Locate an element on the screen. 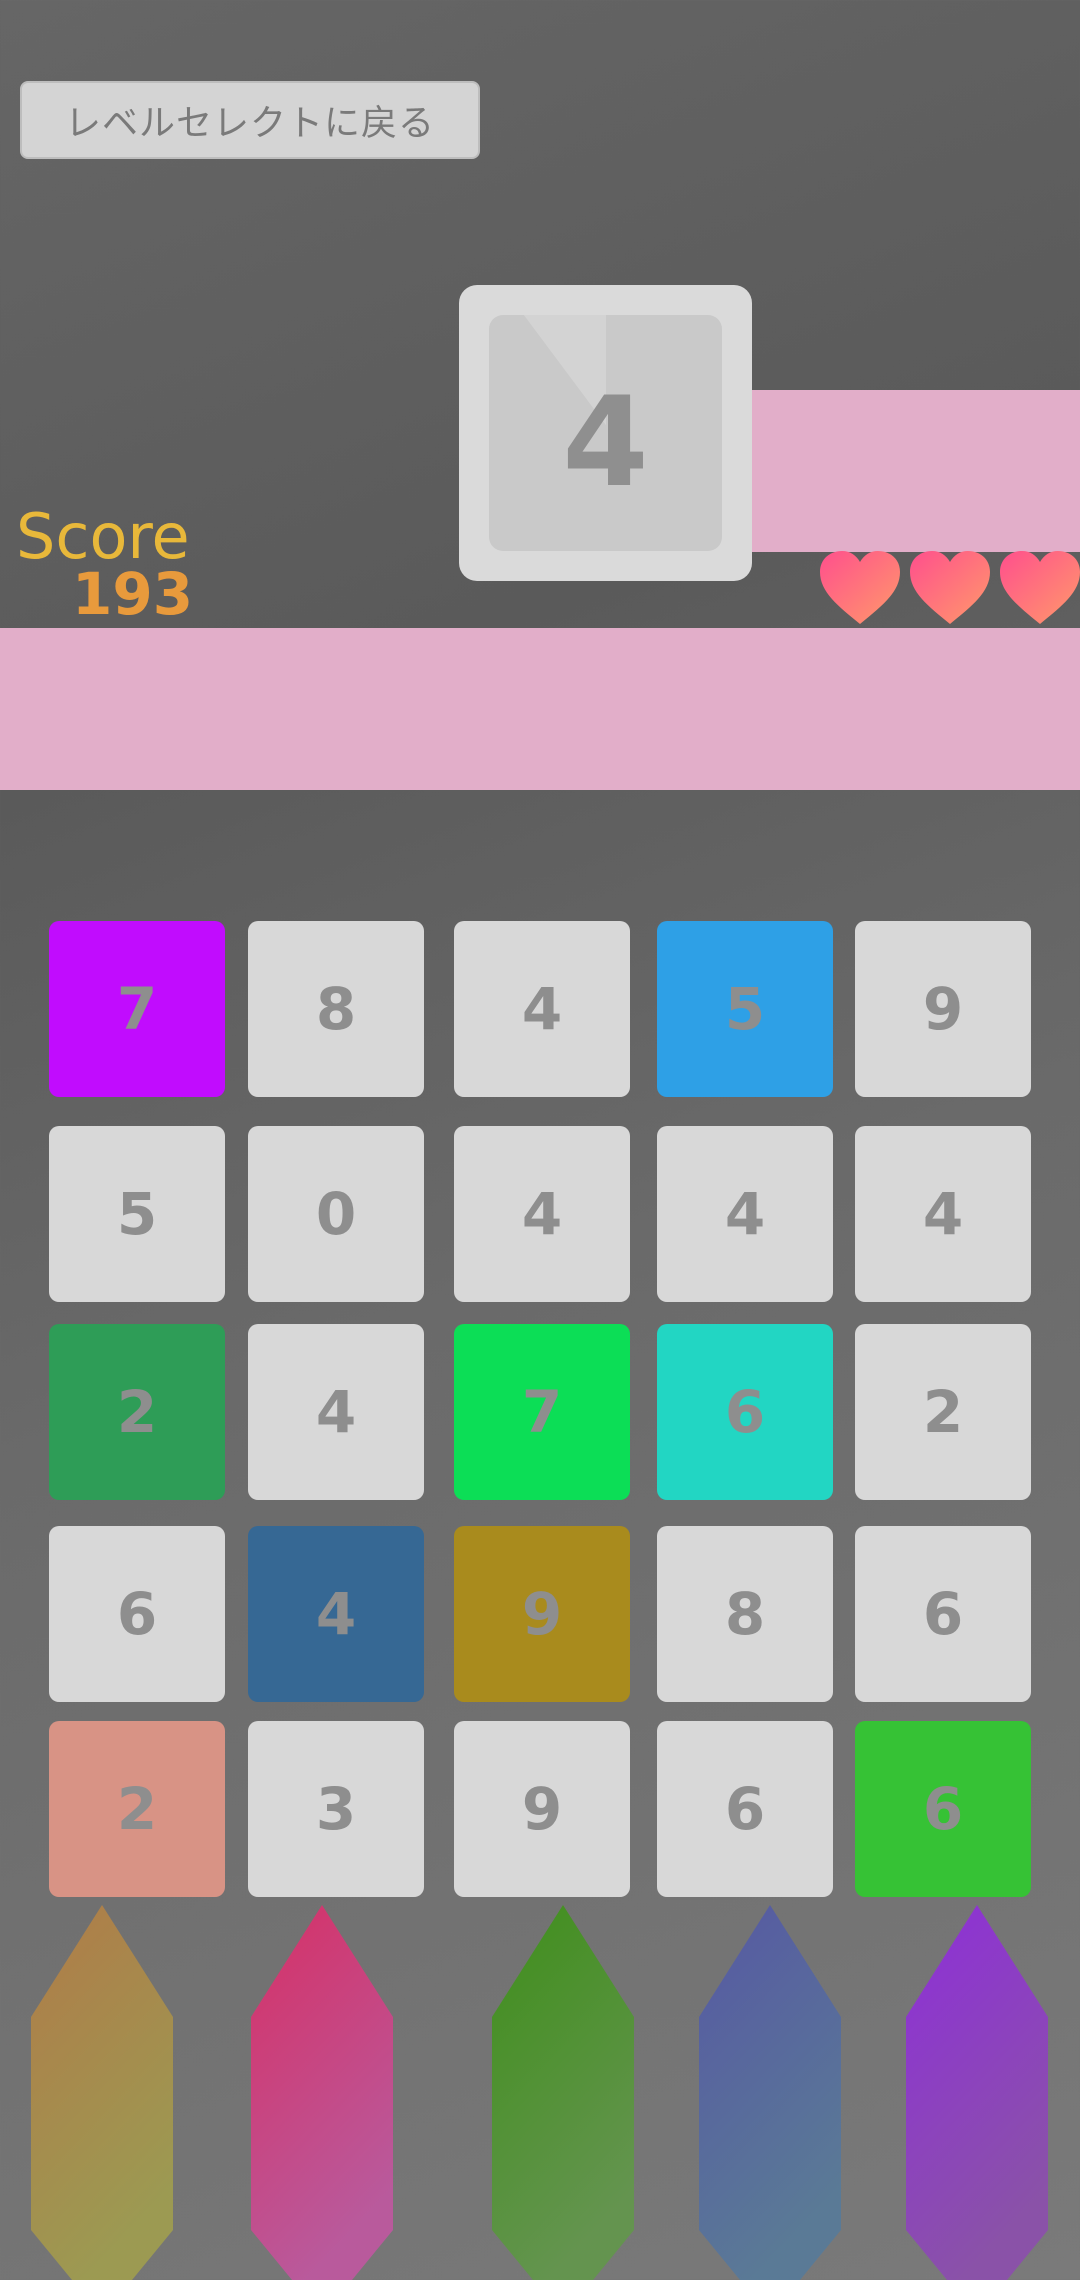  grid-tile: 0 is located at coordinates (336, 1214).